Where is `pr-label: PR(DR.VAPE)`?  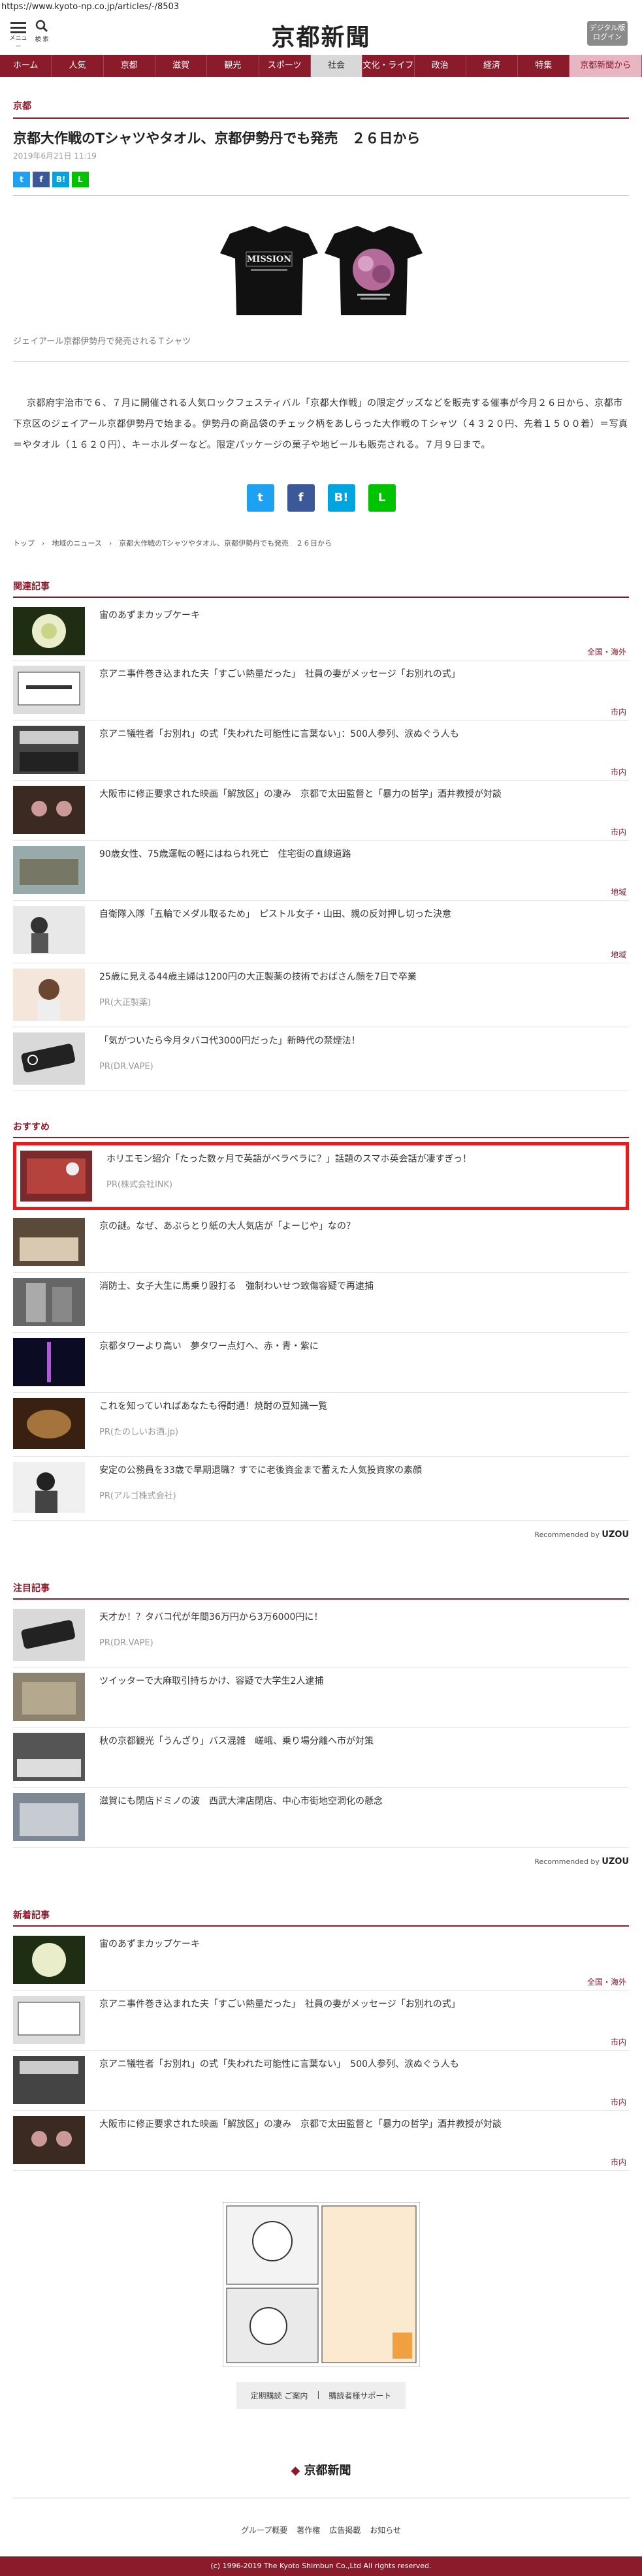
pr-label: PR(DR.VAPE) is located at coordinates (126, 1643).